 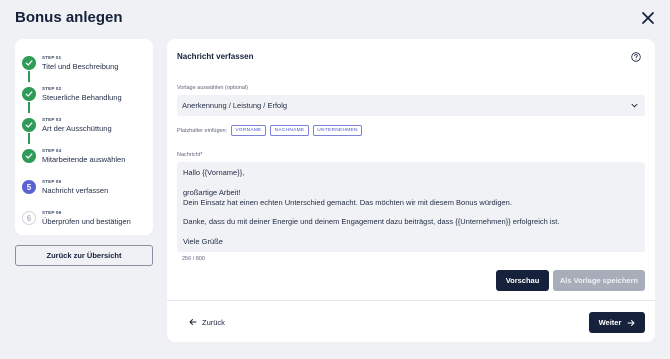 I want to click on placeholder-chip-nachname: NACHNAME, so click(x=289, y=130).